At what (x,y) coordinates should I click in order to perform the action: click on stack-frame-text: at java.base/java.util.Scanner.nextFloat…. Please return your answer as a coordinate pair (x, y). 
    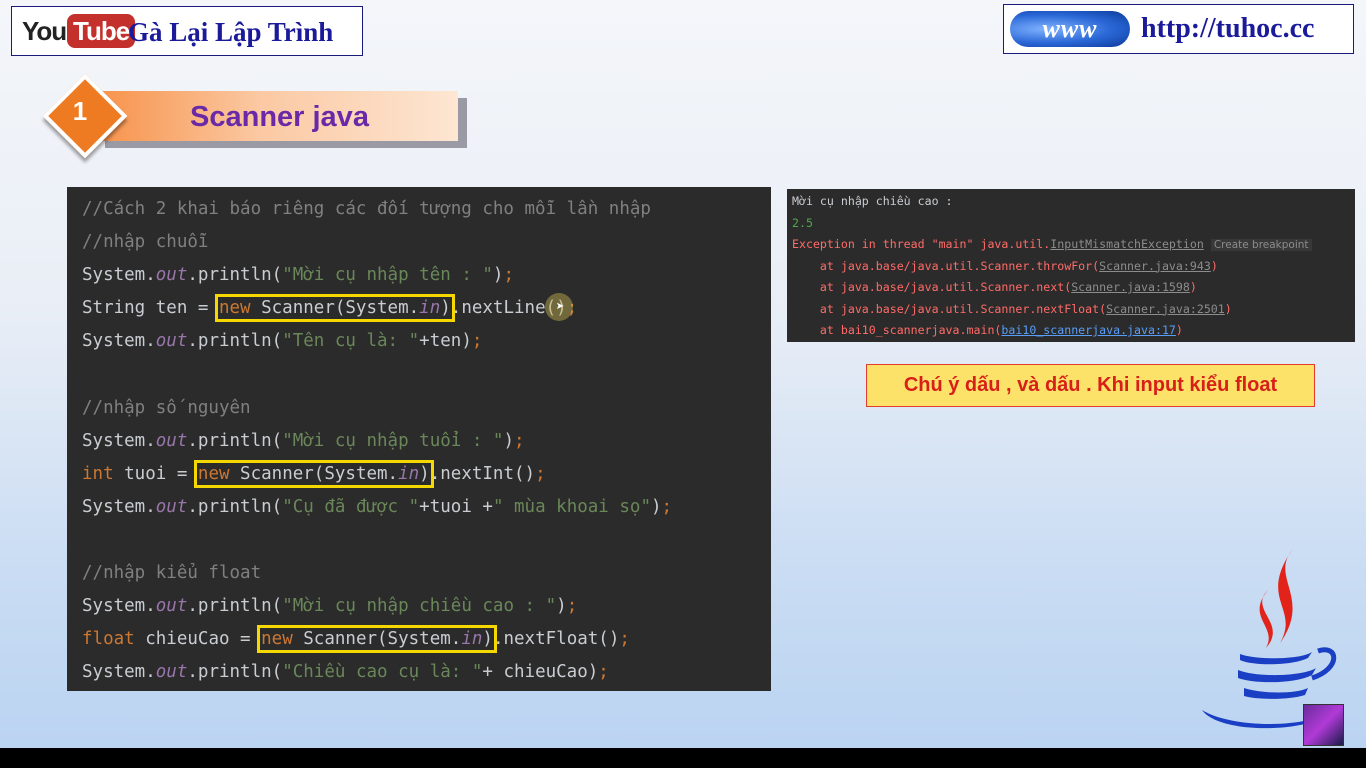
    Looking at the image, I should click on (949, 308).